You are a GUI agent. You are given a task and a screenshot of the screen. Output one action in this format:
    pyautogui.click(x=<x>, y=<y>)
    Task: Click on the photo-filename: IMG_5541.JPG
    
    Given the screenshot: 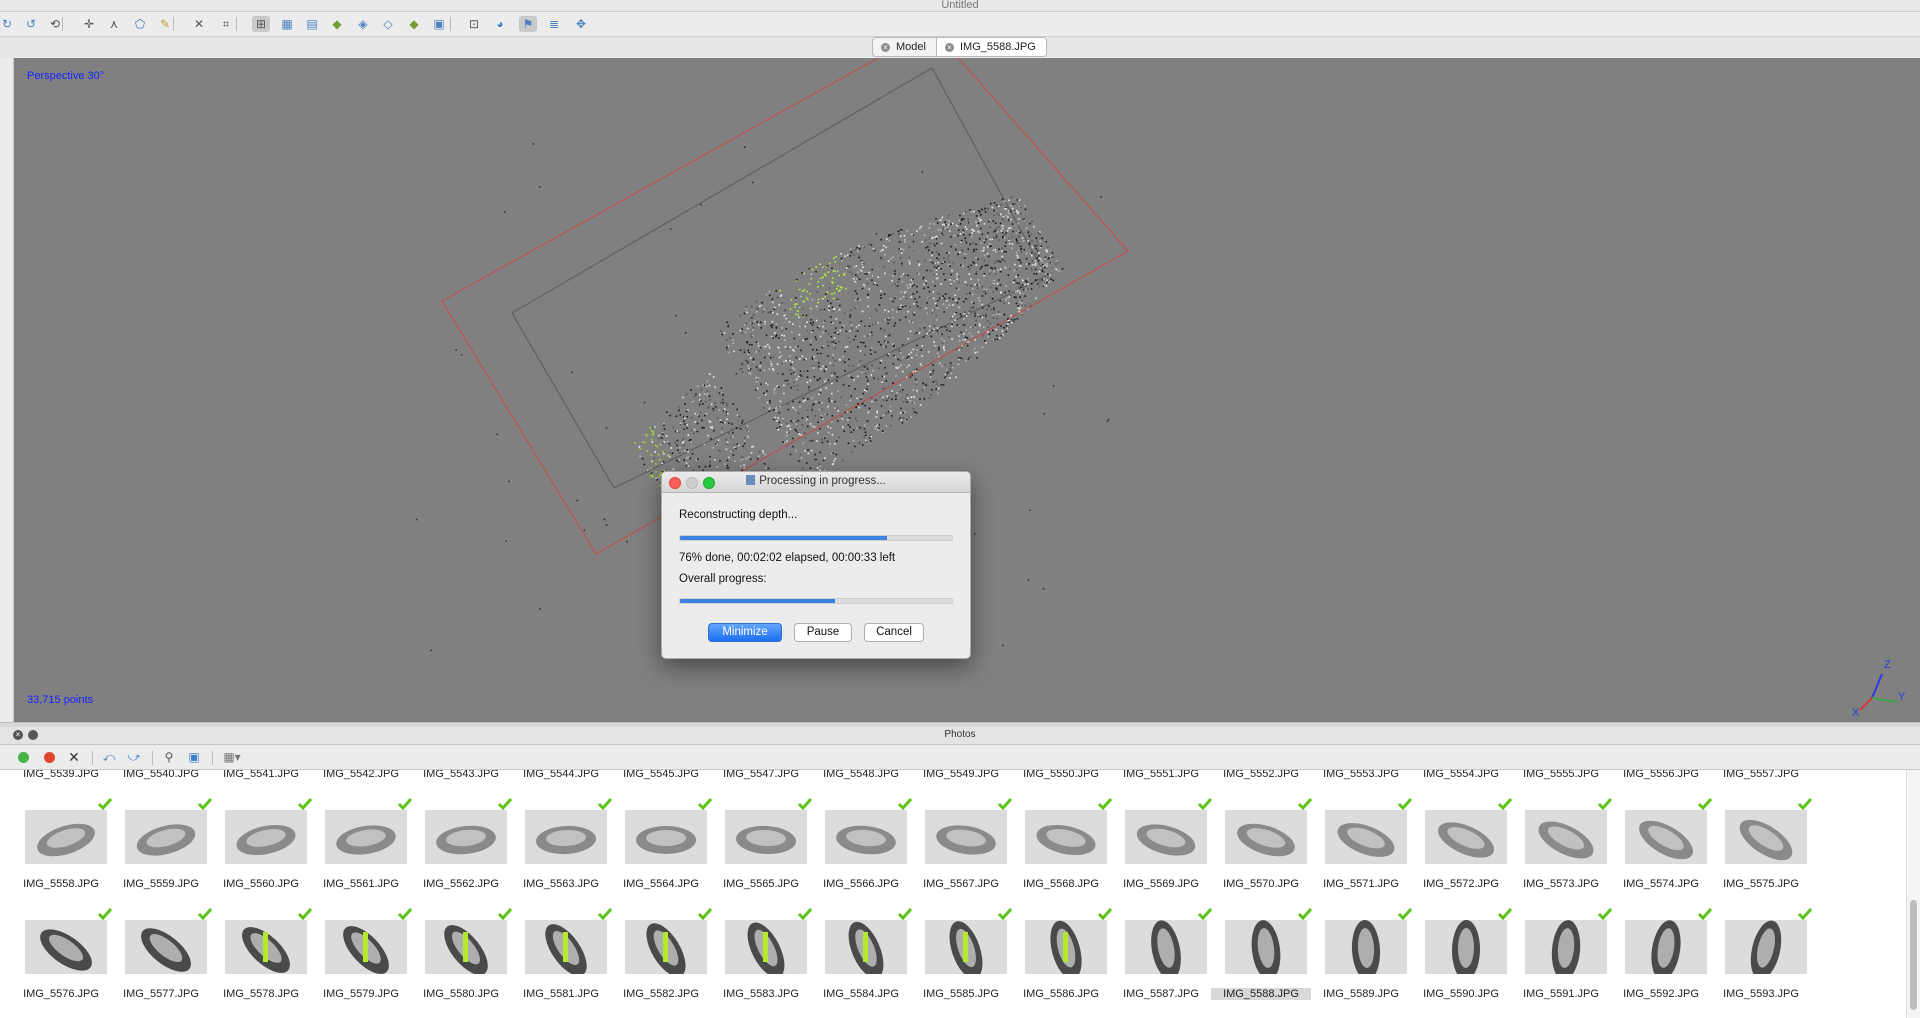 What is the action you would take?
    pyautogui.click(x=261, y=775)
    